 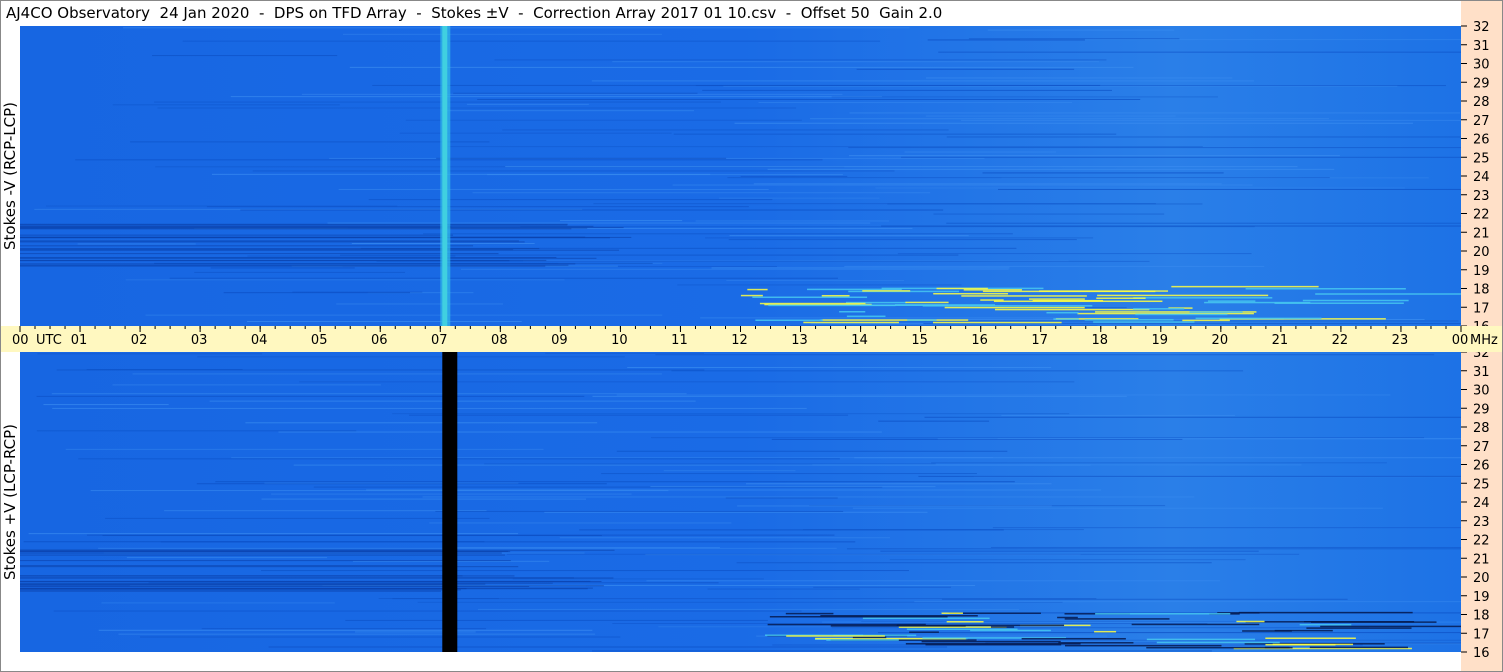 What do you see at coordinates (1160, 340) in the screenshot?
I see `time-tick-label: 19` at bounding box center [1160, 340].